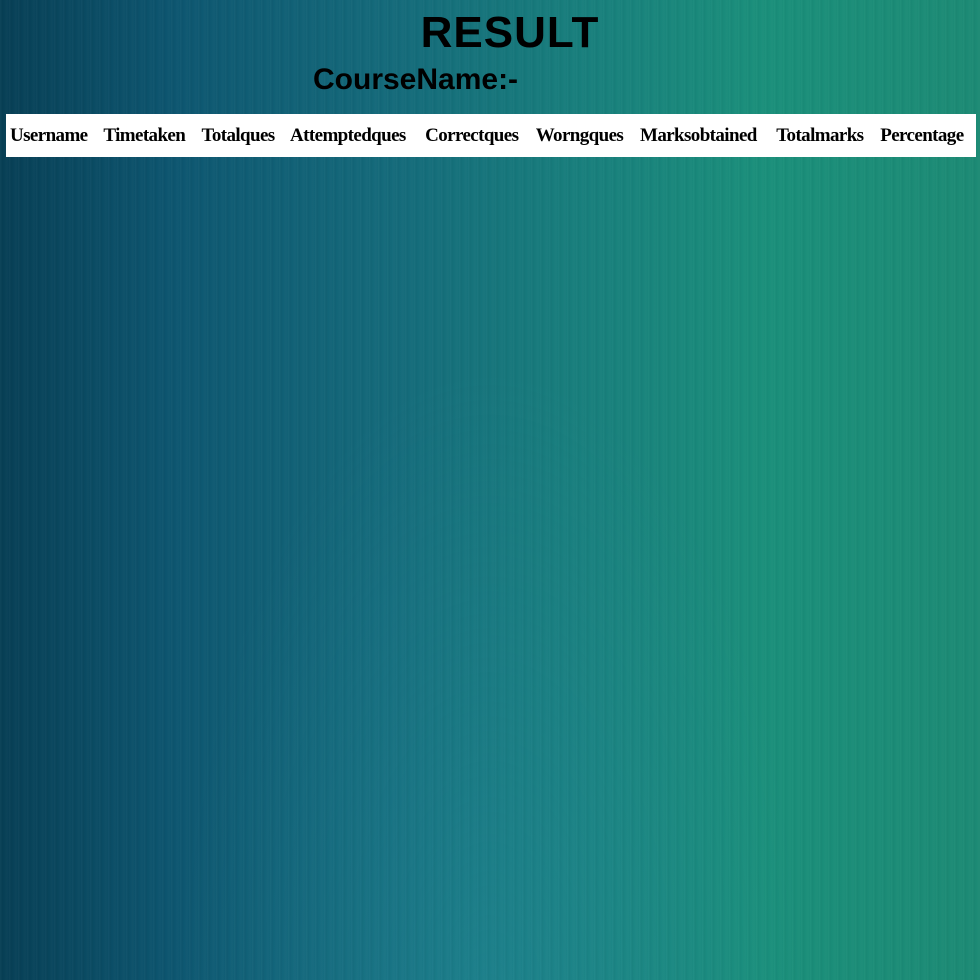  What do you see at coordinates (922, 135) in the screenshot?
I see `column-header-percentage: Percentage` at bounding box center [922, 135].